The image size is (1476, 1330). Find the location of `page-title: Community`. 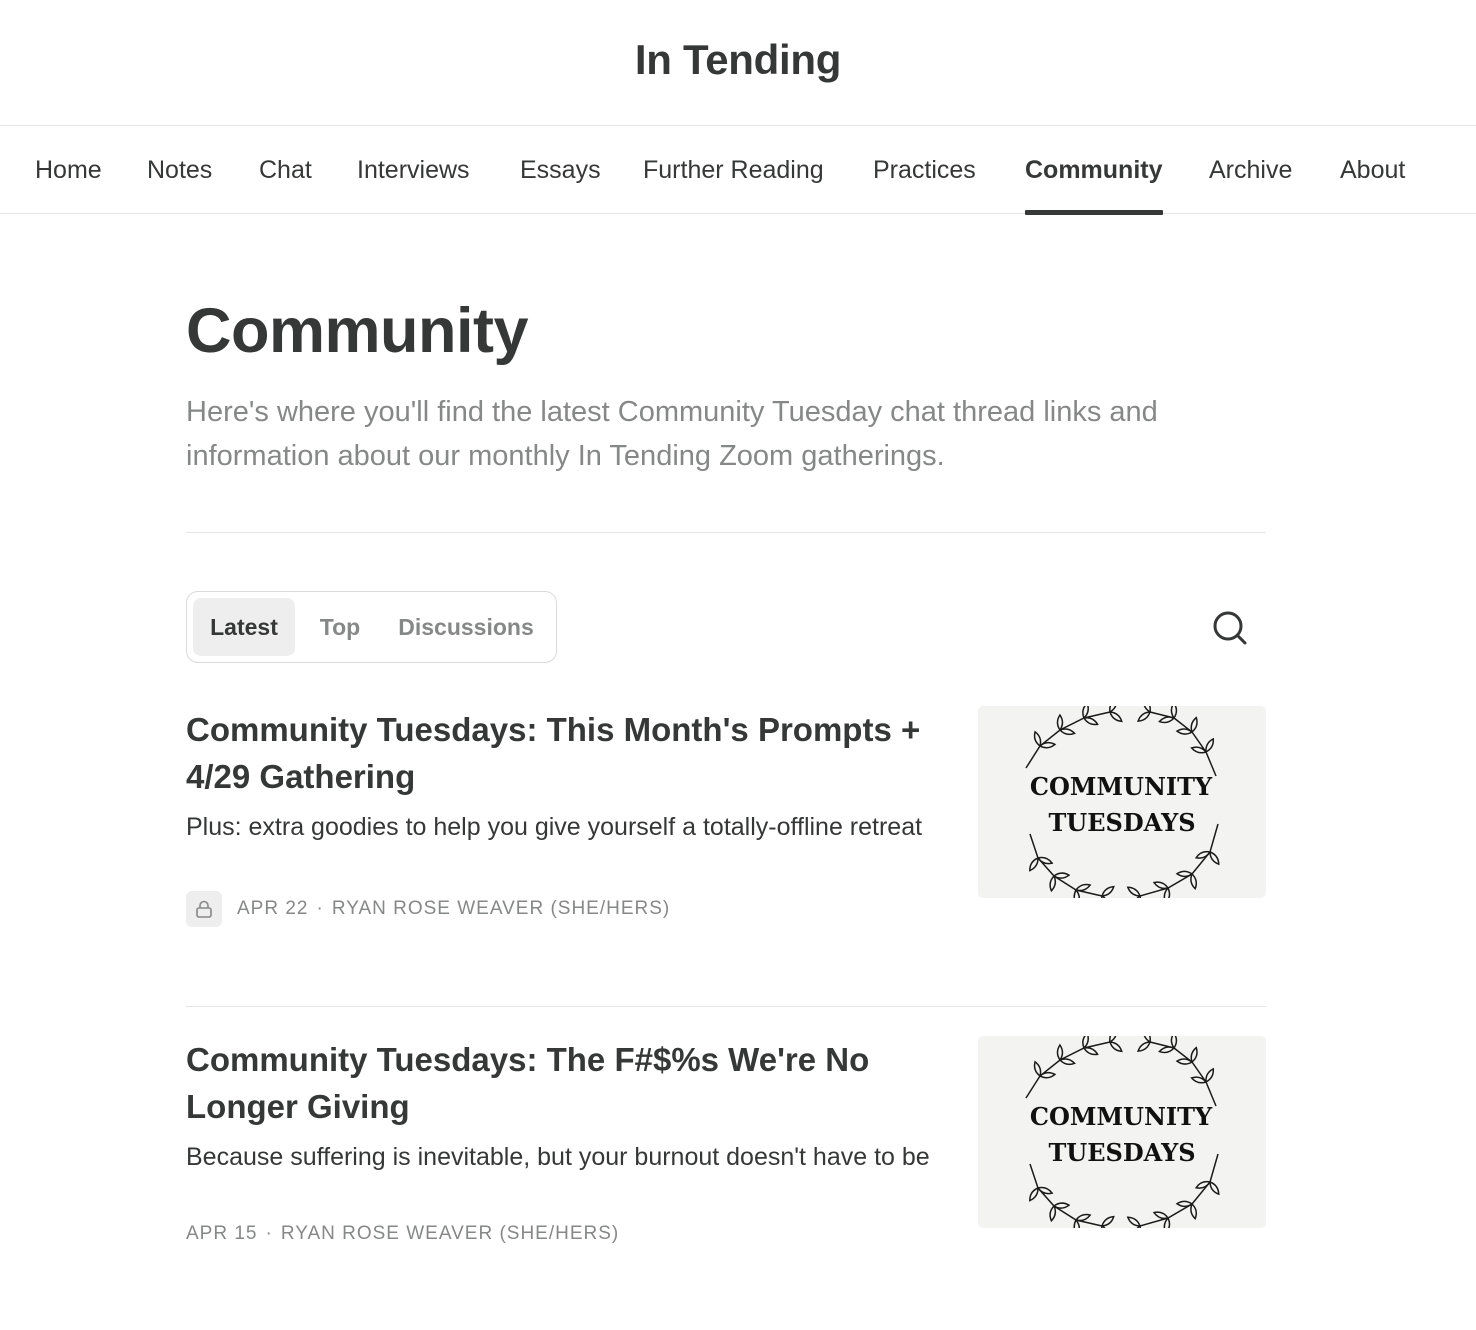

page-title: Community is located at coordinates (357, 331).